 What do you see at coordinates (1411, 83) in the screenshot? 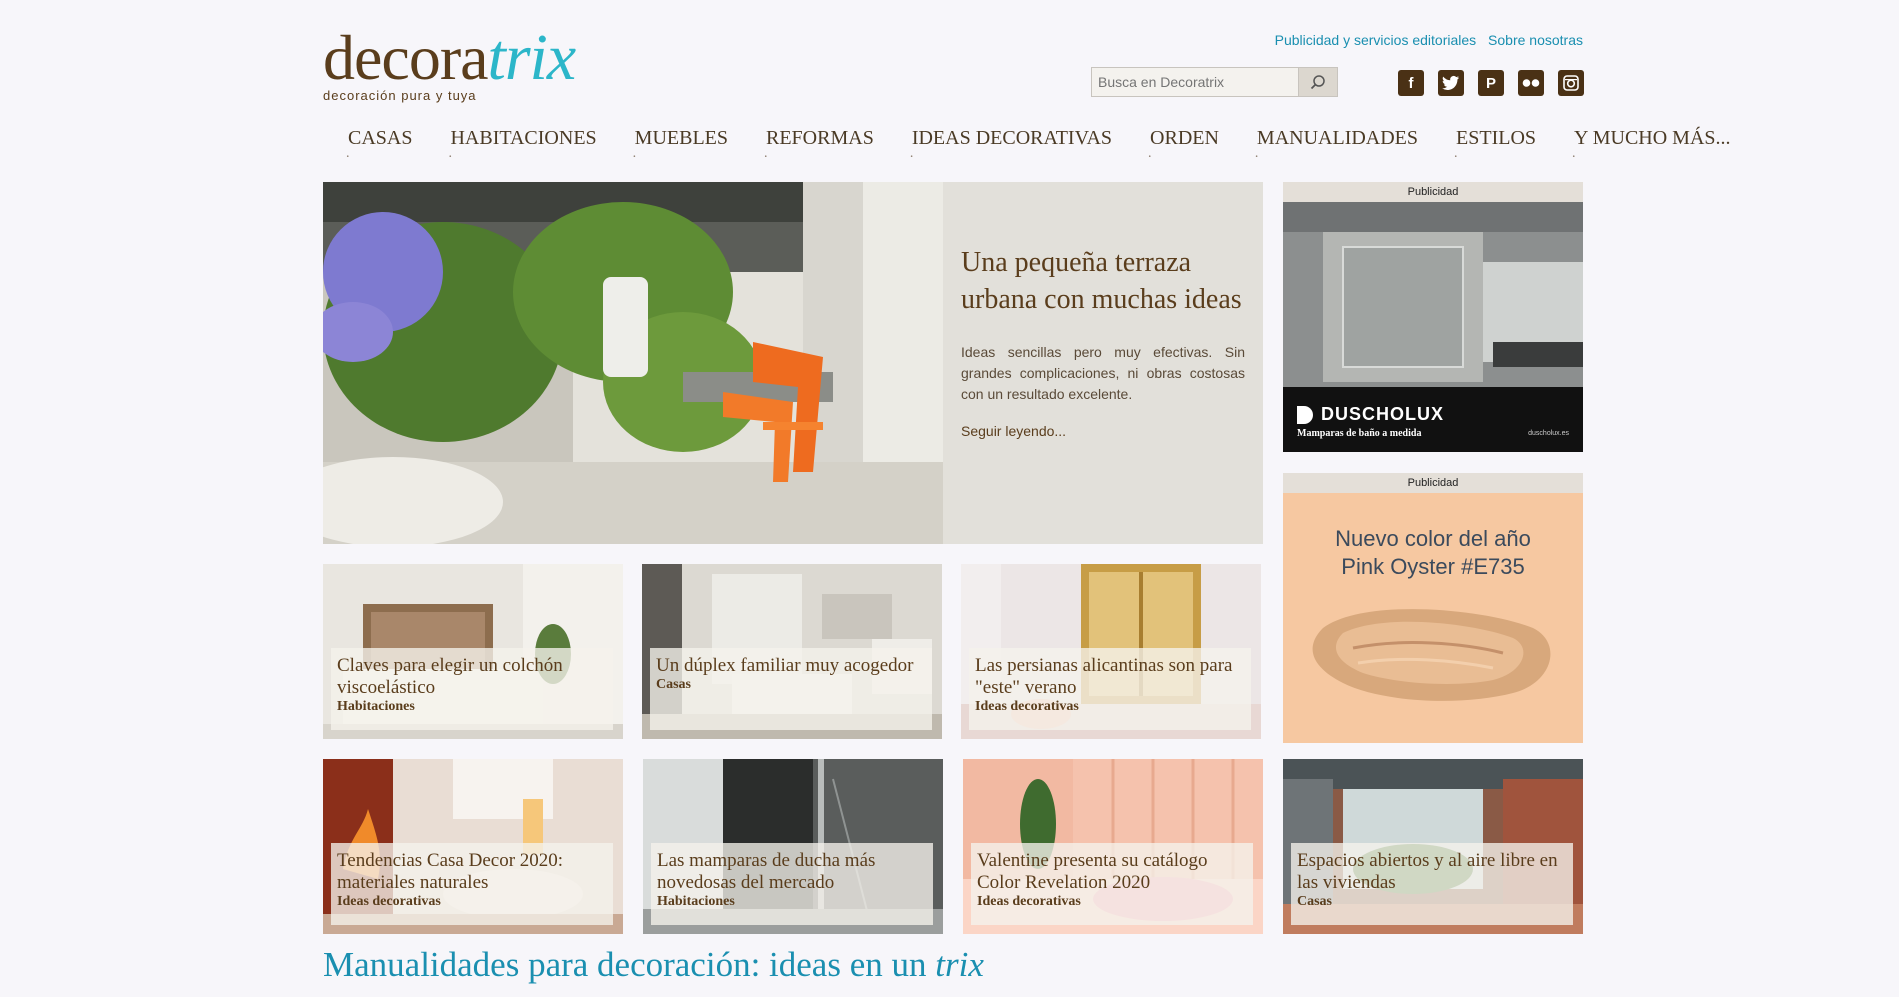
I see `facebook-icon: f` at bounding box center [1411, 83].